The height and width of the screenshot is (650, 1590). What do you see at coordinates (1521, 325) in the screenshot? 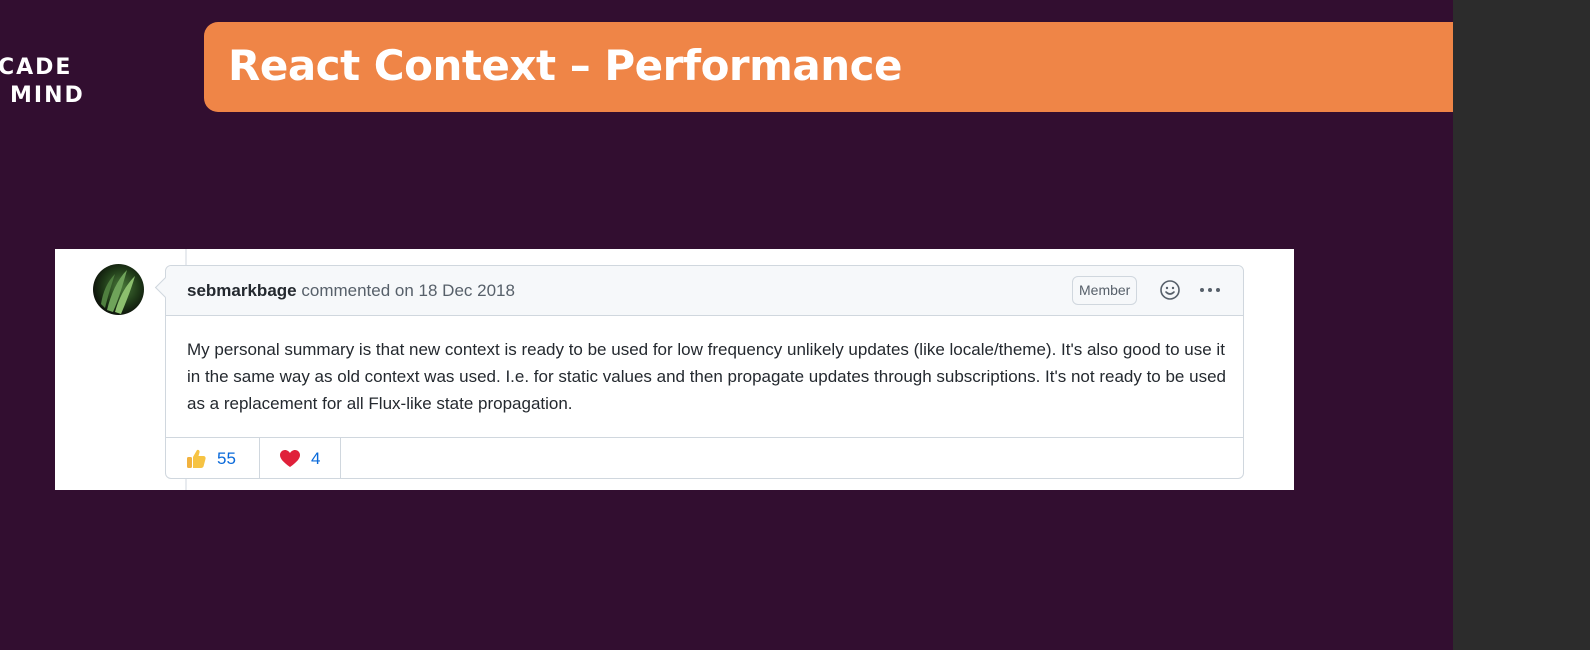
I see `side-strip` at bounding box center [1521, 325].